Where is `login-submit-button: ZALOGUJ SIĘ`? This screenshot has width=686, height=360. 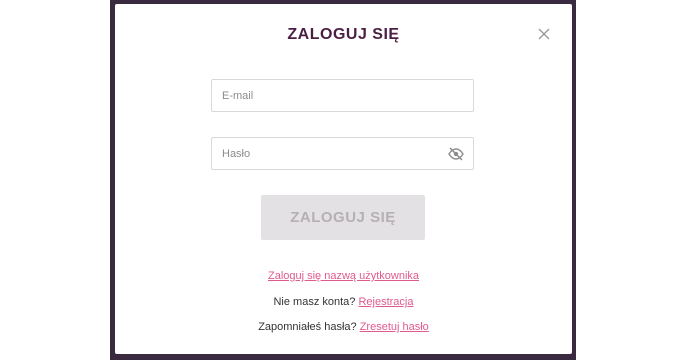
login-submit-button: ZALOGUJ SIĘ is located at coordinates (343, 217).